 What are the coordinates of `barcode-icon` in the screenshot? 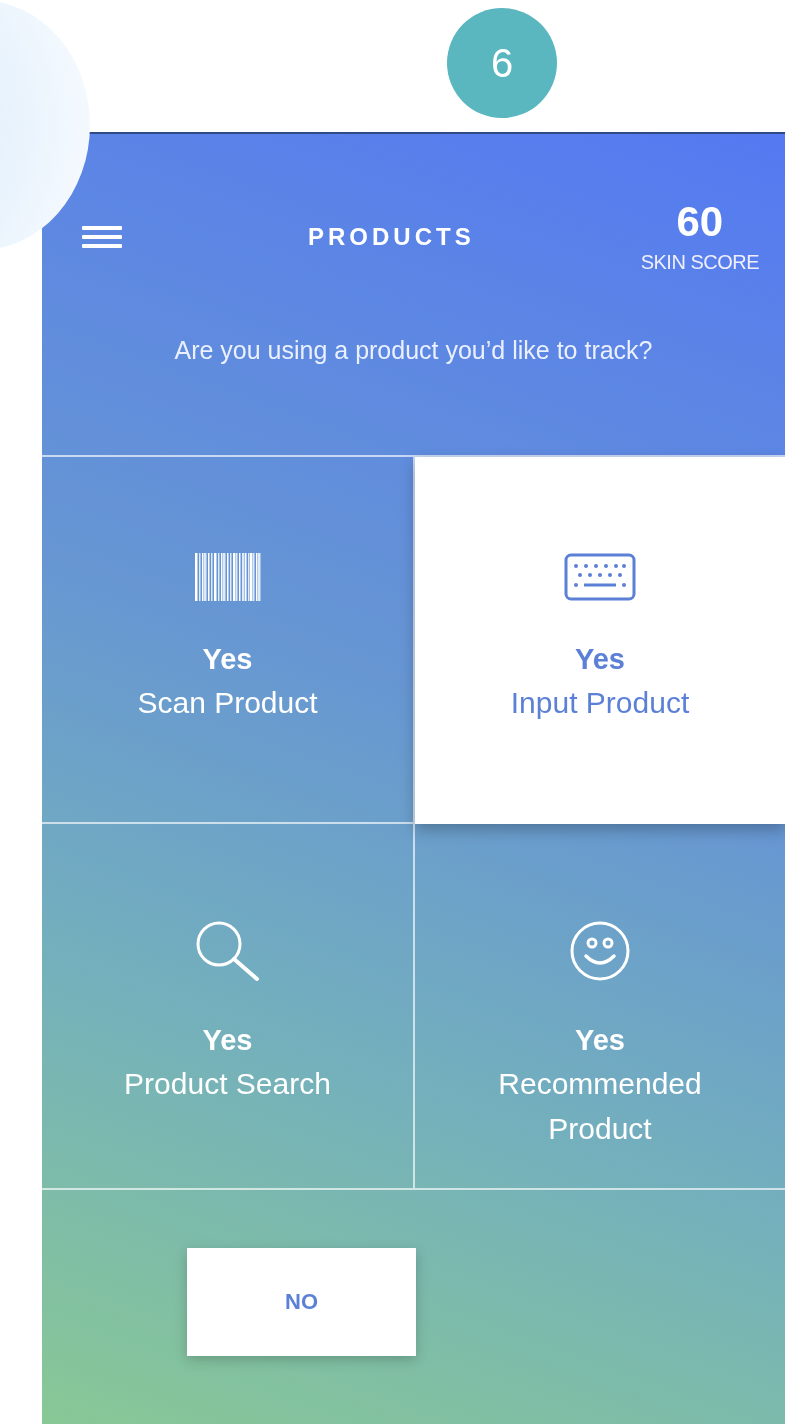 It's located at (227, 577).